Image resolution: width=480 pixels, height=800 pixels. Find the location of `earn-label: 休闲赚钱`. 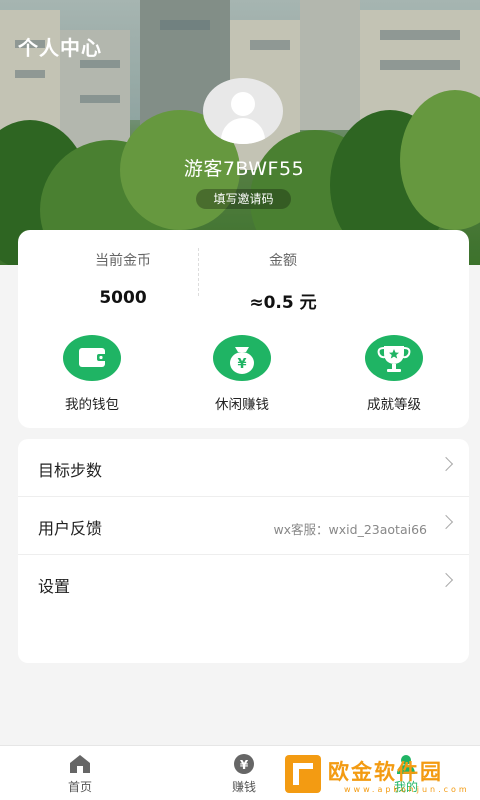

earn-label: 休闲赚钱 is located at coordinates (242, 405).